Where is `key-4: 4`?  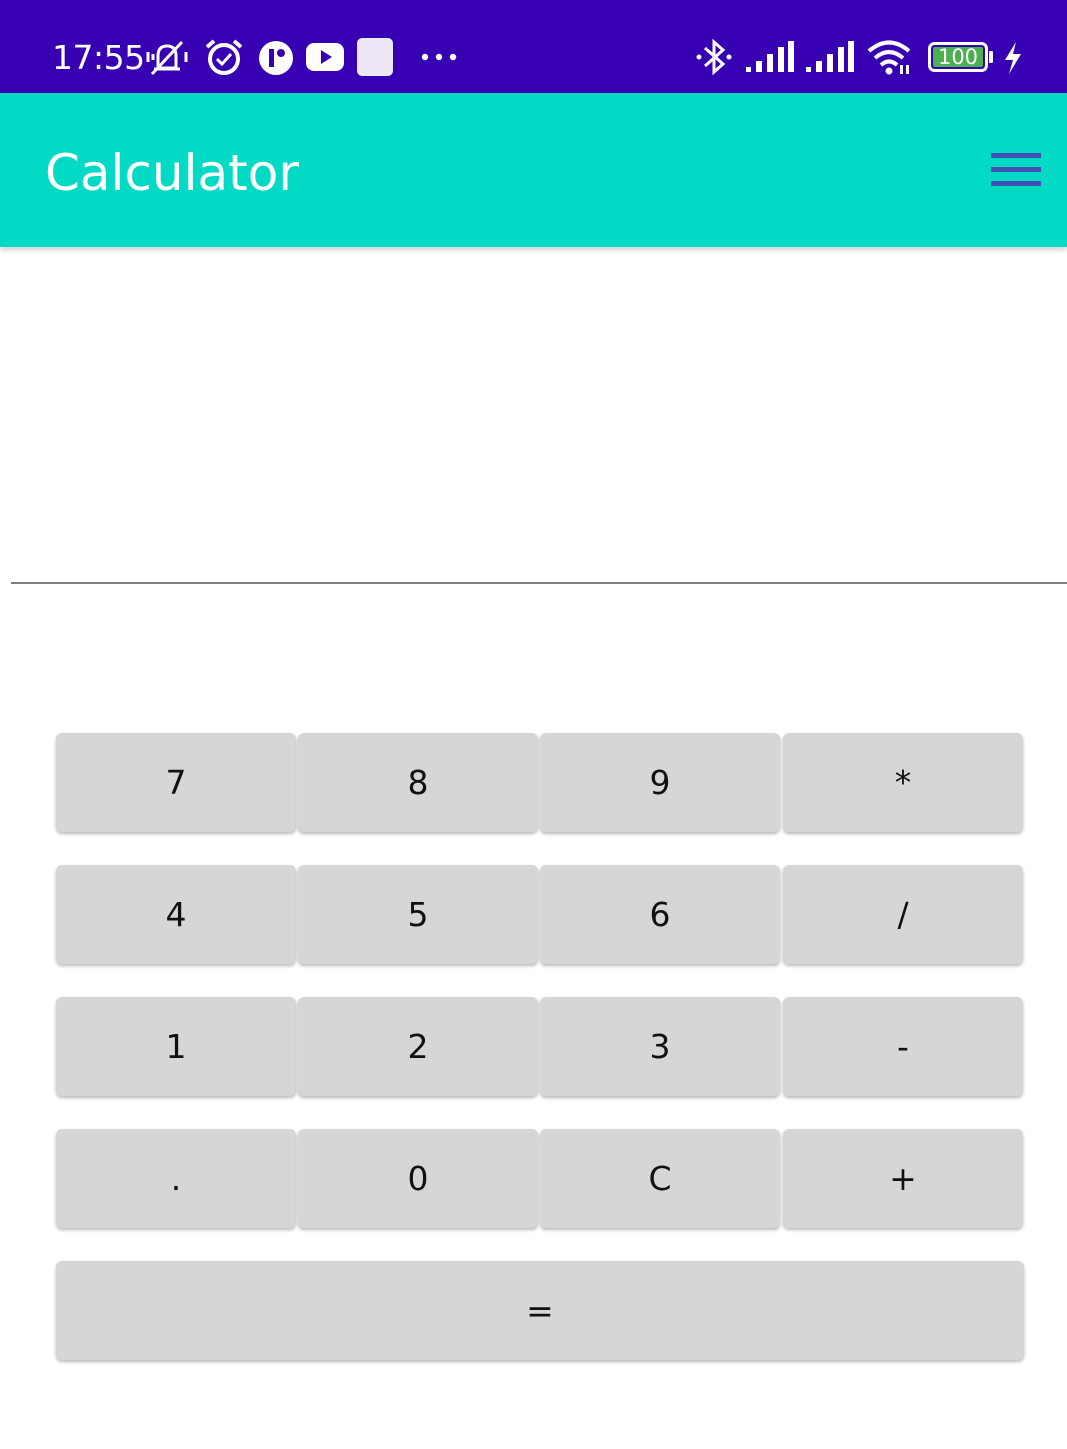
key-4: 4 is located at coordinates (176, 914).